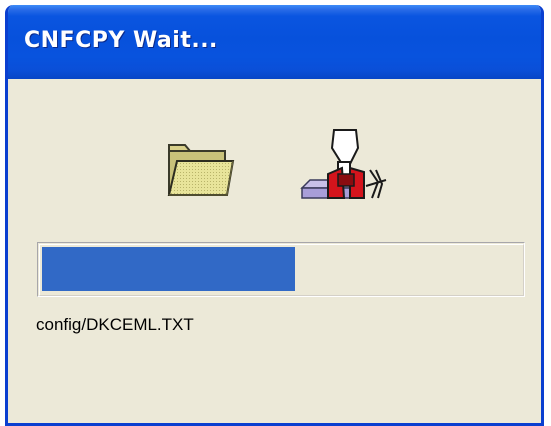 The width and height of the screenshot is (551, 426). I want to click on folder-icon, so click(201, 170).